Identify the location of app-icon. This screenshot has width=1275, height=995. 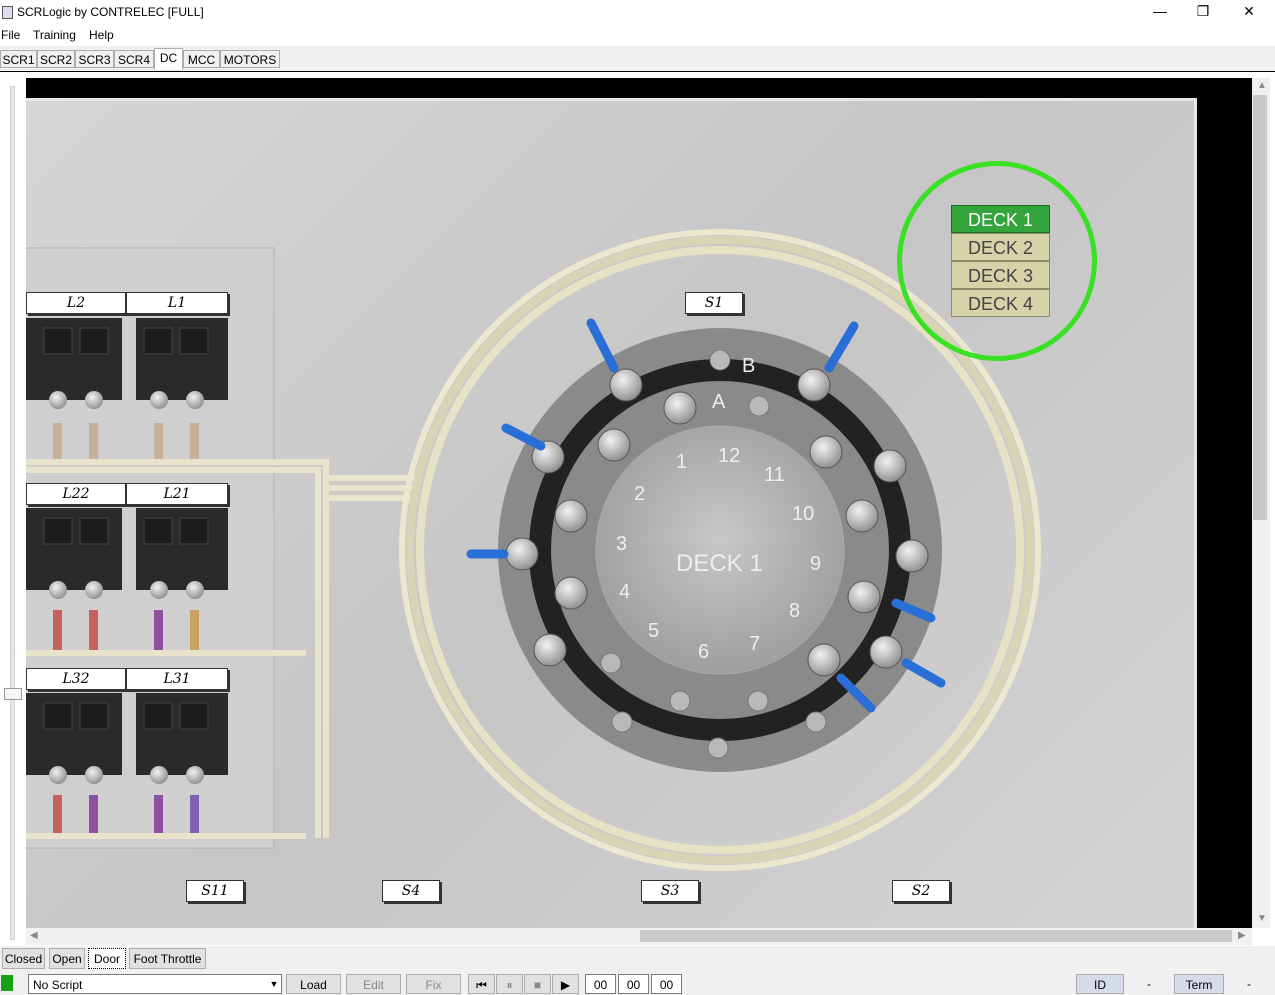
(7, 12).